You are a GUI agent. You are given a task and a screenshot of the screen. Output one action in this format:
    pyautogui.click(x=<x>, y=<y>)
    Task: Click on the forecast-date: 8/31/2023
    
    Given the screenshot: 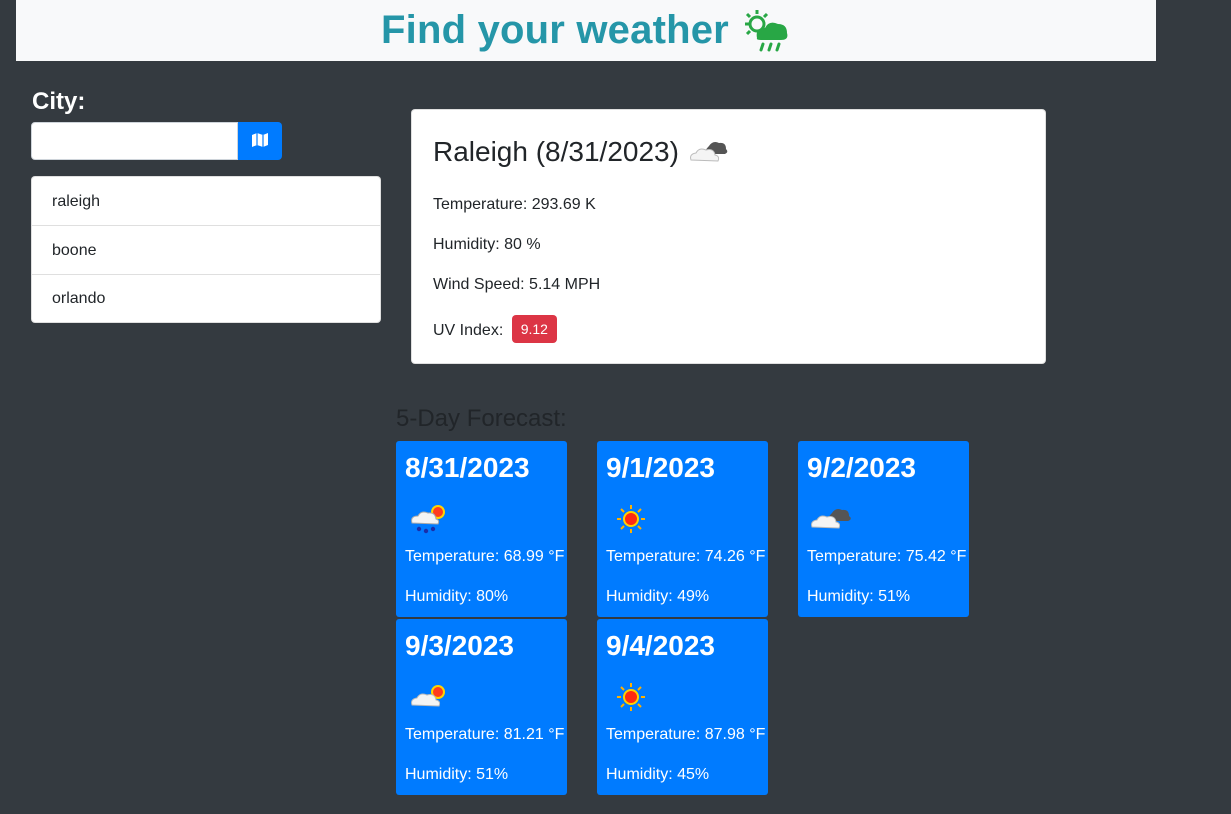 What is the action you would take?
    pyautogui.click(x=467, y=467)
    